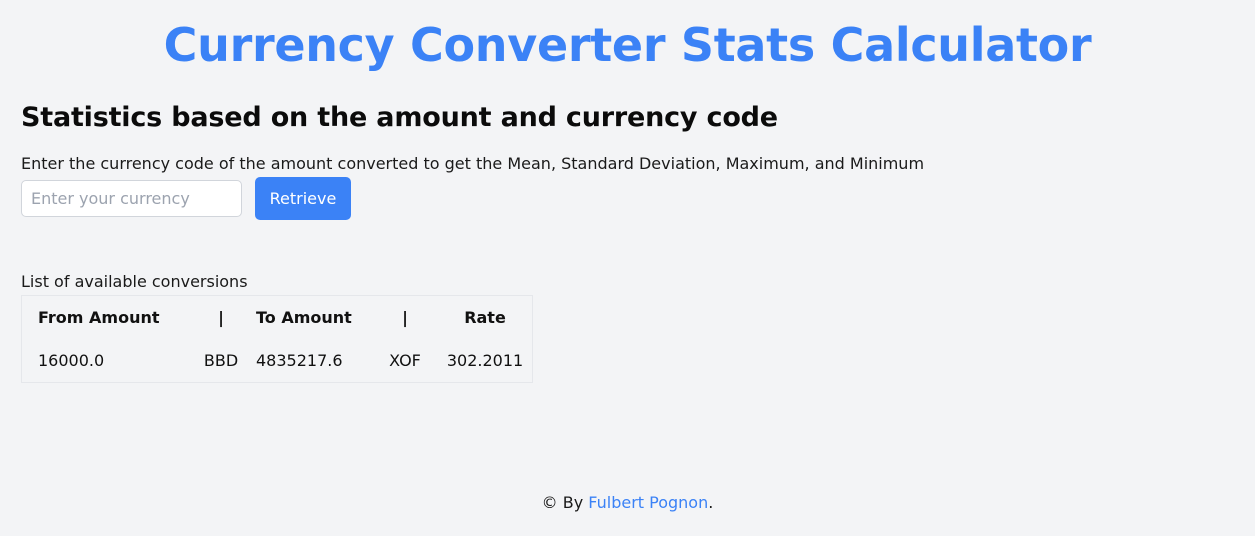  I want to click on footer-prefix: © By, so click(565, 502).